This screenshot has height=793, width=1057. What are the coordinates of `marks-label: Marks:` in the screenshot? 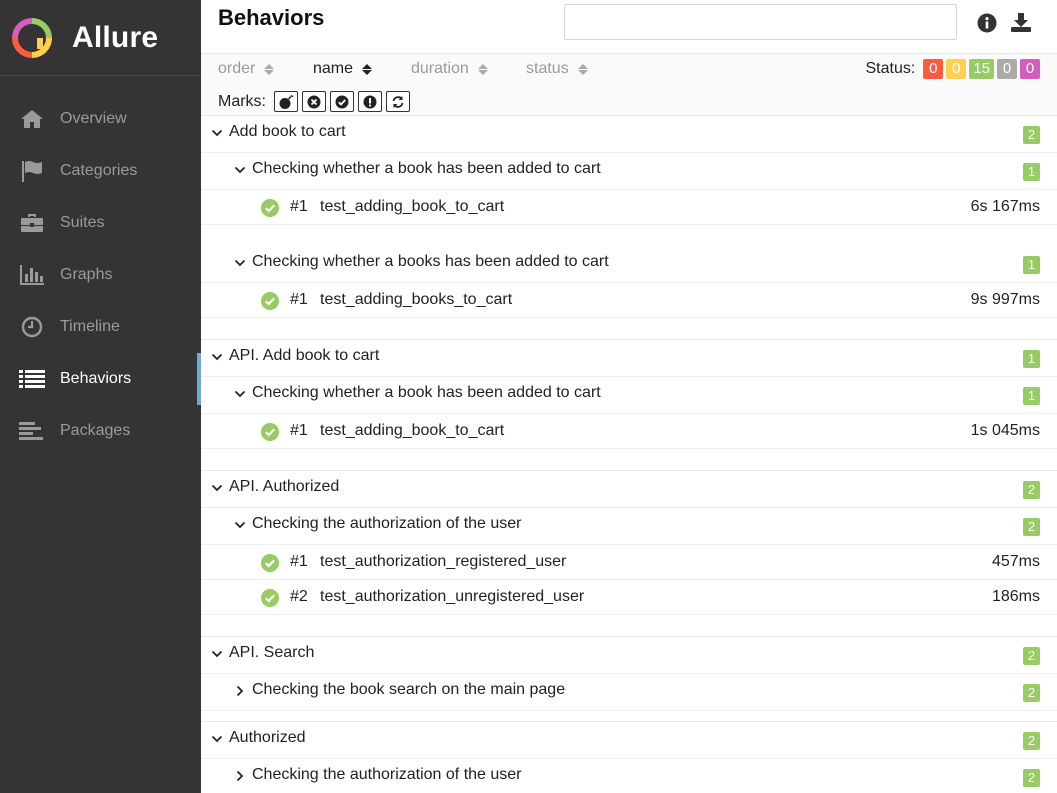 It's located at (242, 101).